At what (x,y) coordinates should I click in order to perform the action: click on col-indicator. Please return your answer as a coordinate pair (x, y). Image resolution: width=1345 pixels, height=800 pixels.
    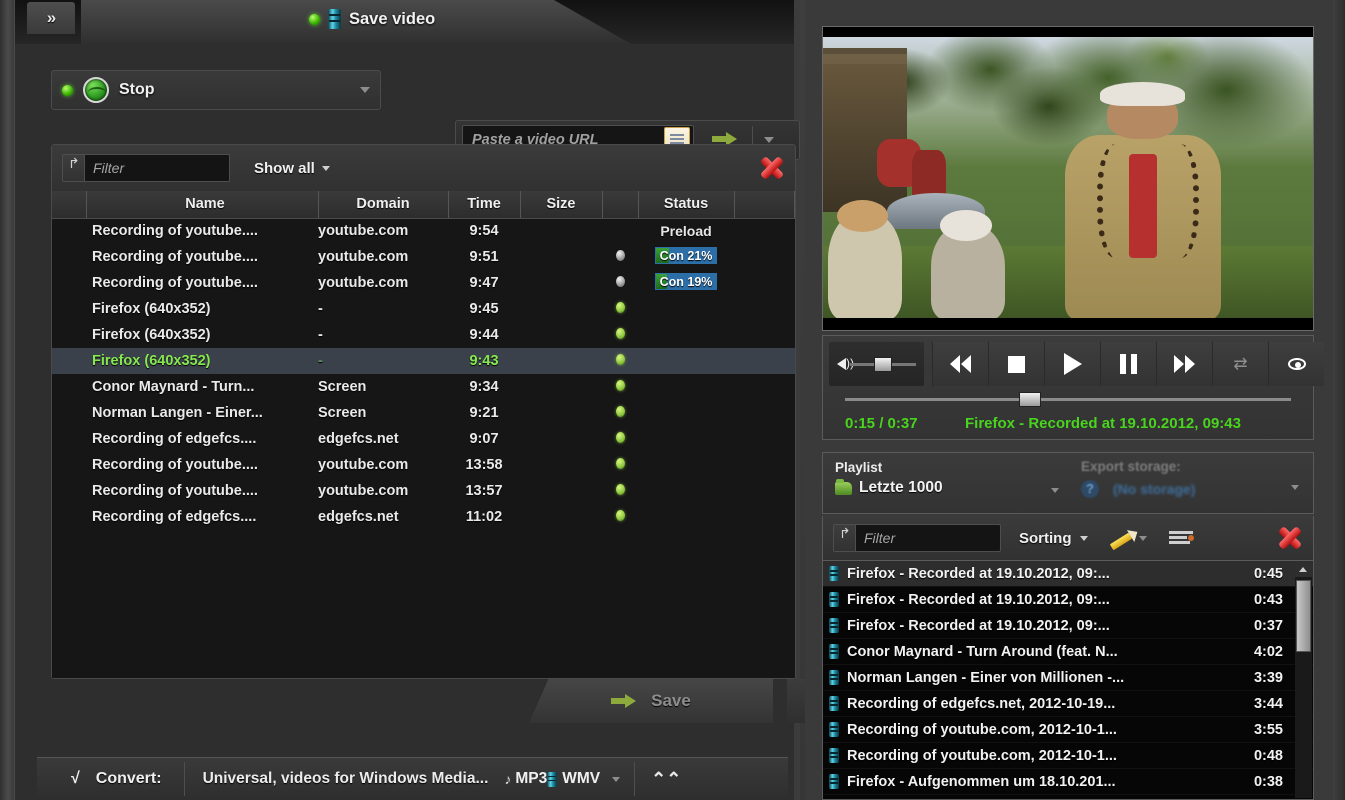
    Looking at the image, I should click on (620, 205).